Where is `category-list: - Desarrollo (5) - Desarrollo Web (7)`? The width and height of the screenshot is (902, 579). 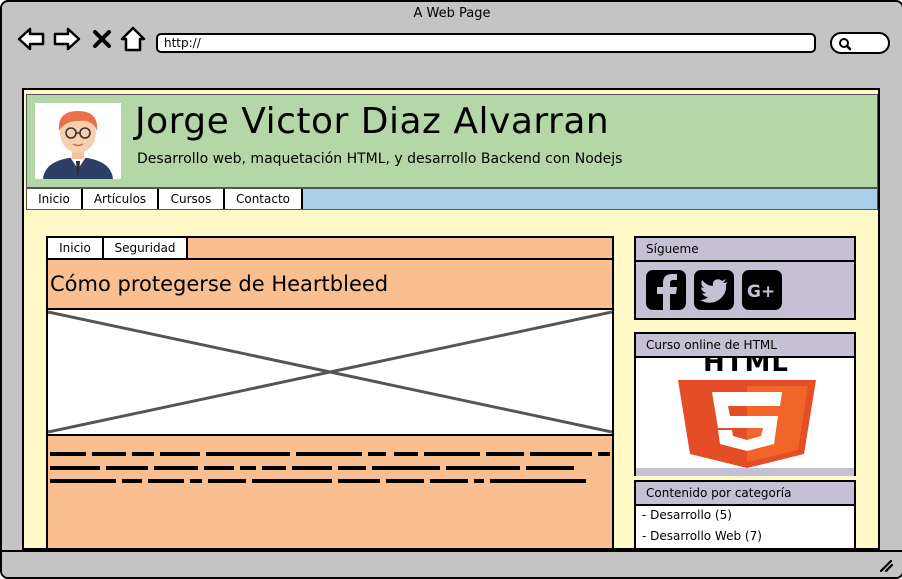
category-list: - Desarrollo (5) - Desarrollo Web (7) is located at coordinates (745, 527).